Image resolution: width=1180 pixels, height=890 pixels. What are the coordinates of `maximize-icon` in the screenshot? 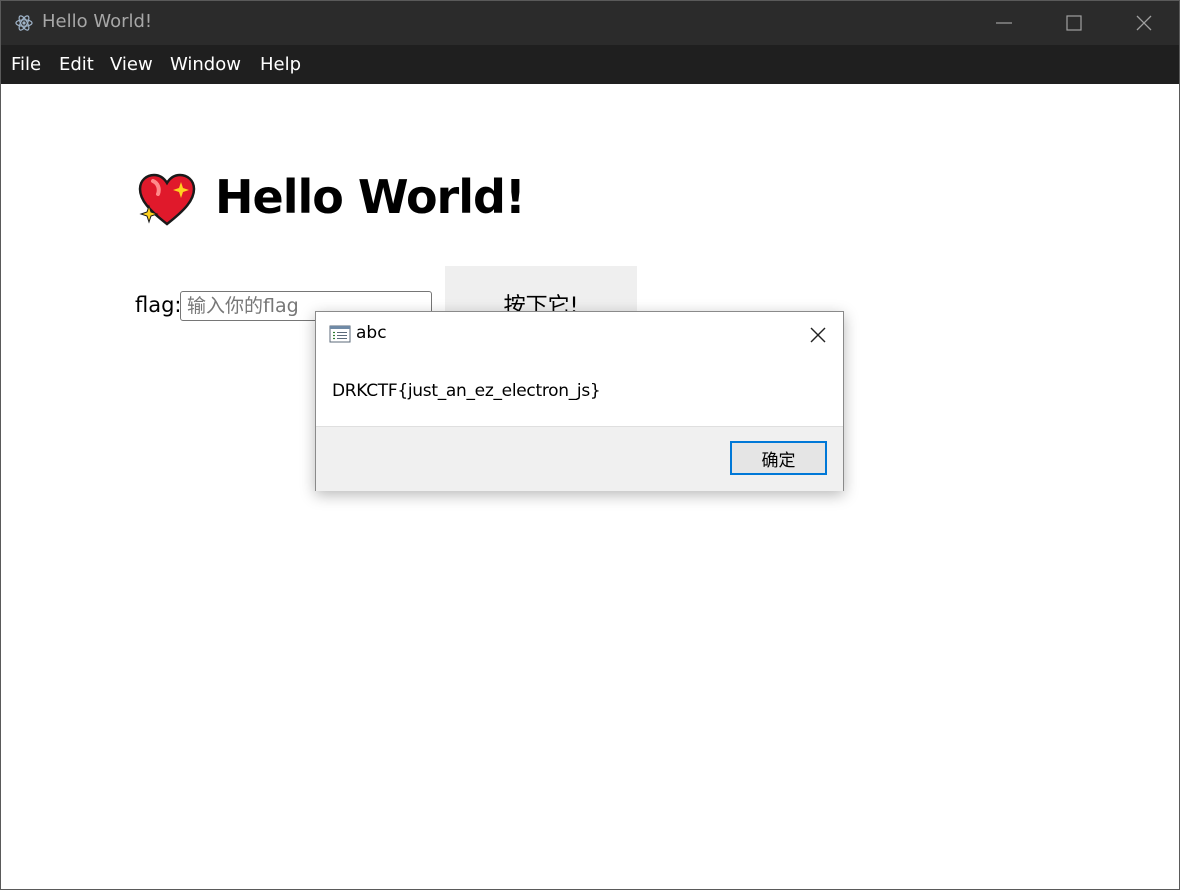 It's located at (1074, 23).